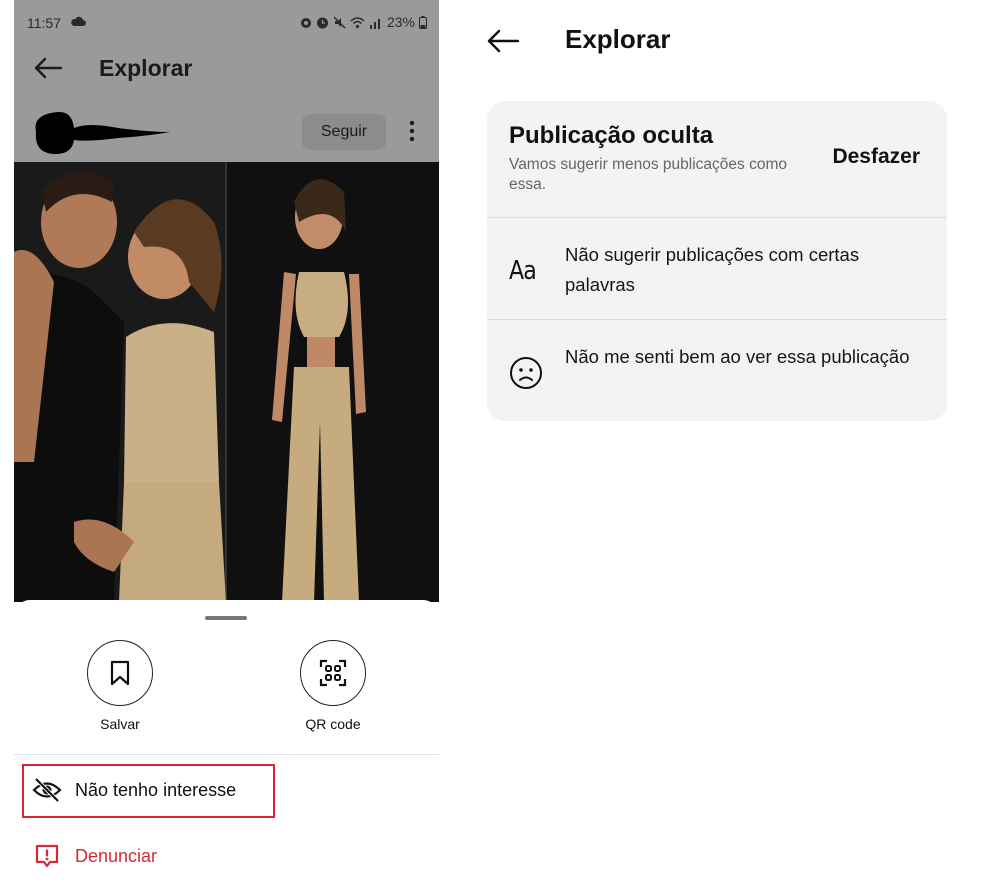 The image size is (1000, 889). I want to click on not-interested-label: Não tenho interesse, so click(156, 789).